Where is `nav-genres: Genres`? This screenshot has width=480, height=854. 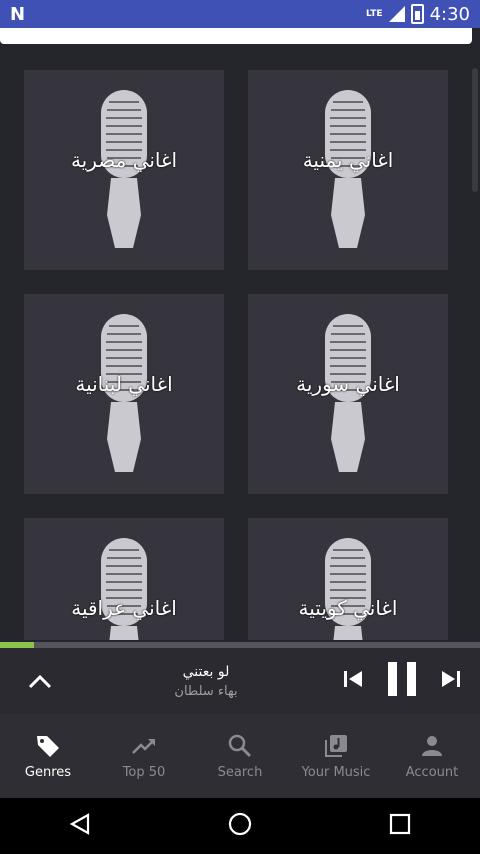
nav-genres: Genres is located at coordinates (48, 756).